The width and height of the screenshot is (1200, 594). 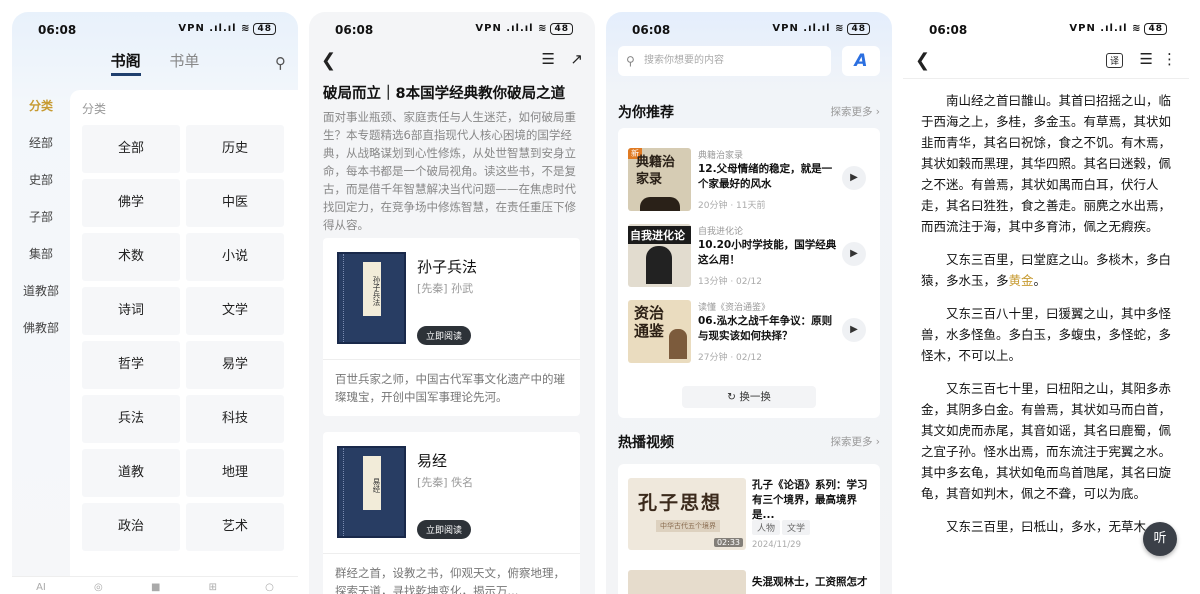 What do you see at coordinates (452, 62) in the screenshot?
I see `topic-topbar: ❮ ☰ ↗` at bounding box center [452, 62].